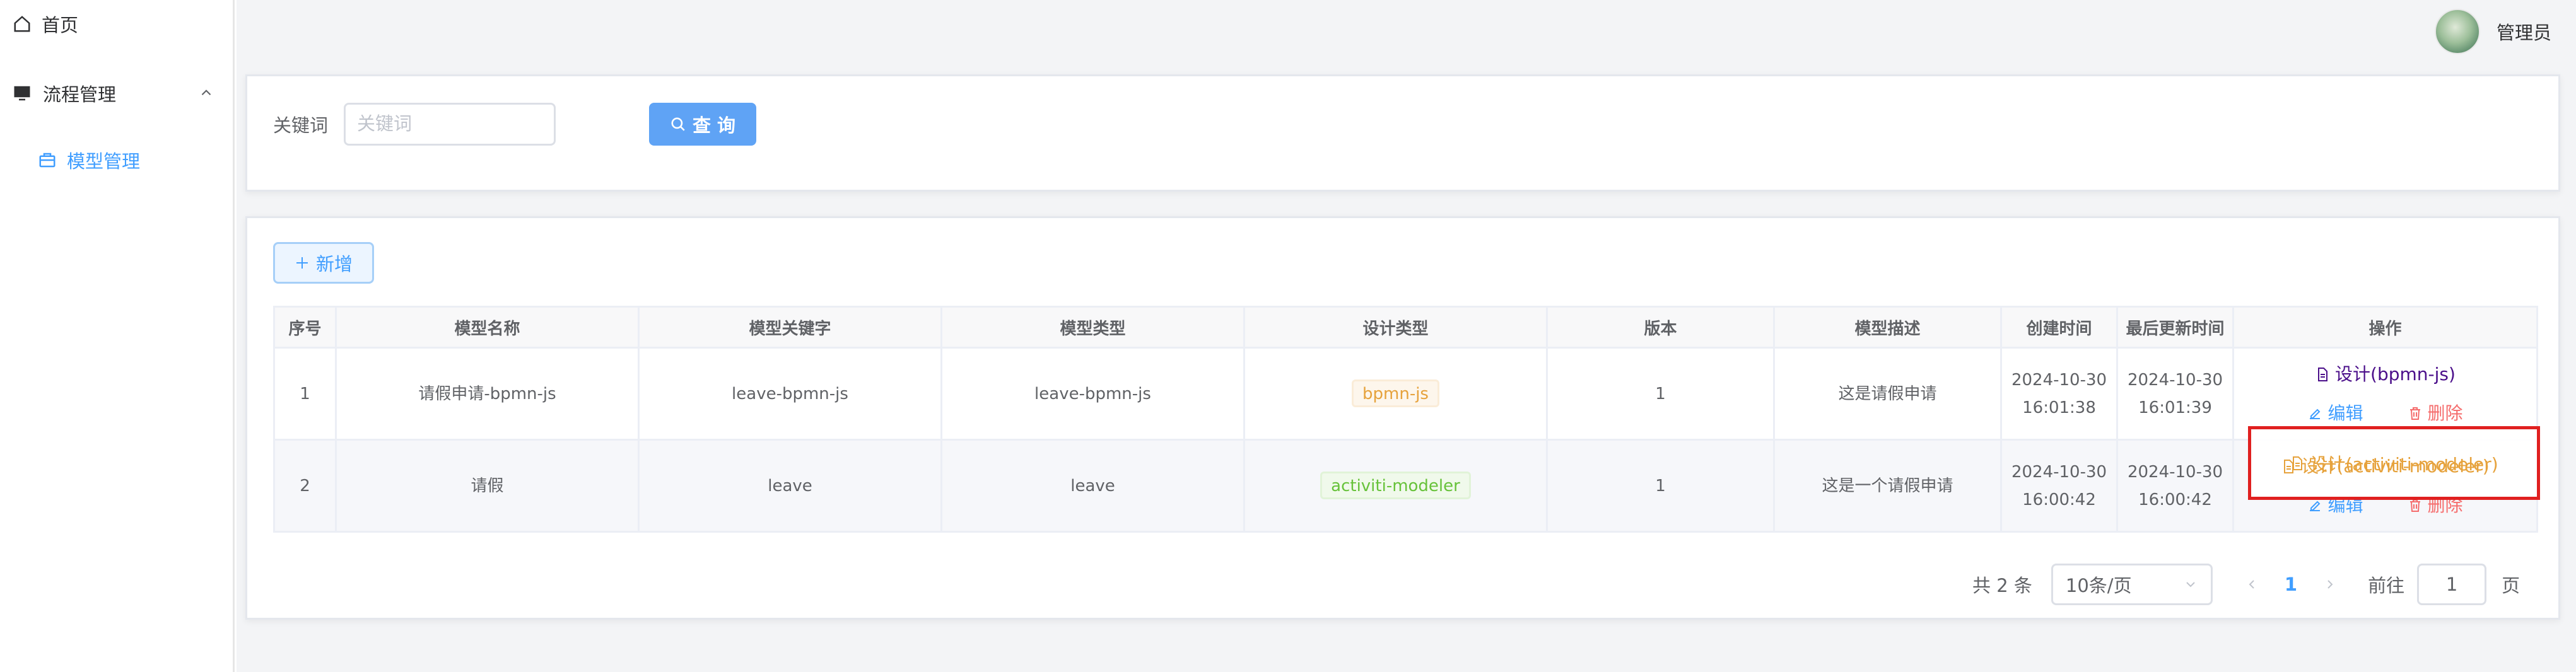 This screenshot has height=672, width=2576. I want to click on cell-index: 1, so click(305, 394).